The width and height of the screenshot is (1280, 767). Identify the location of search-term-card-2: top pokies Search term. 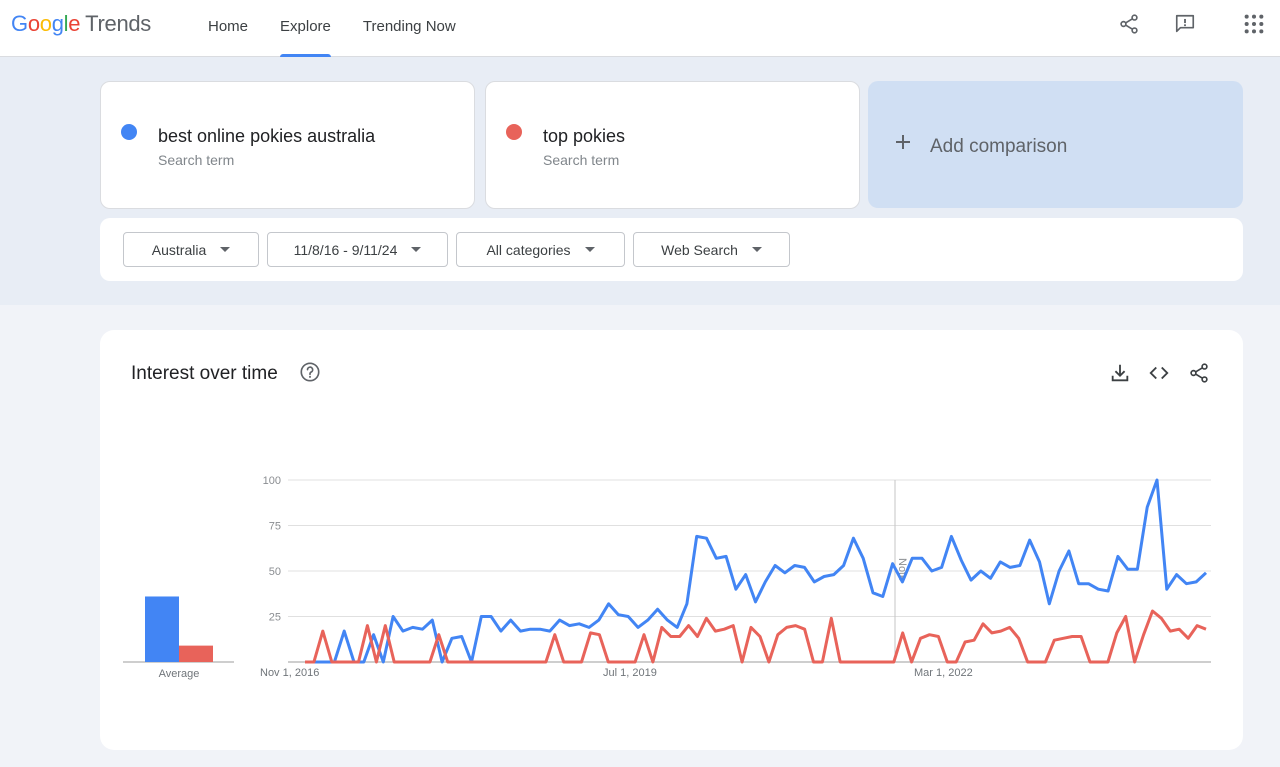
(672, 145).